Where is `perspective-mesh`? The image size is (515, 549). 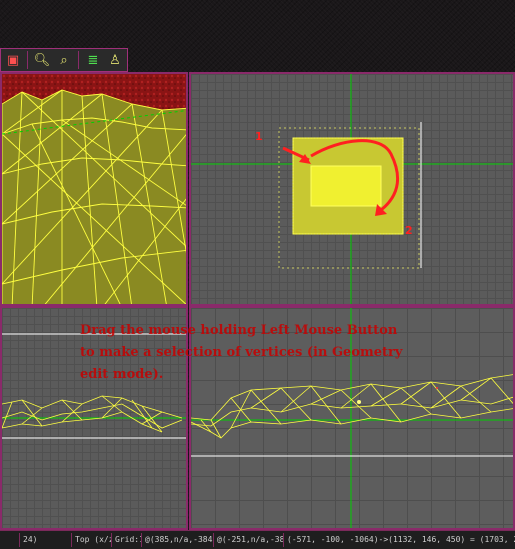
perspective-mesh is located at coordinates (94, 189).